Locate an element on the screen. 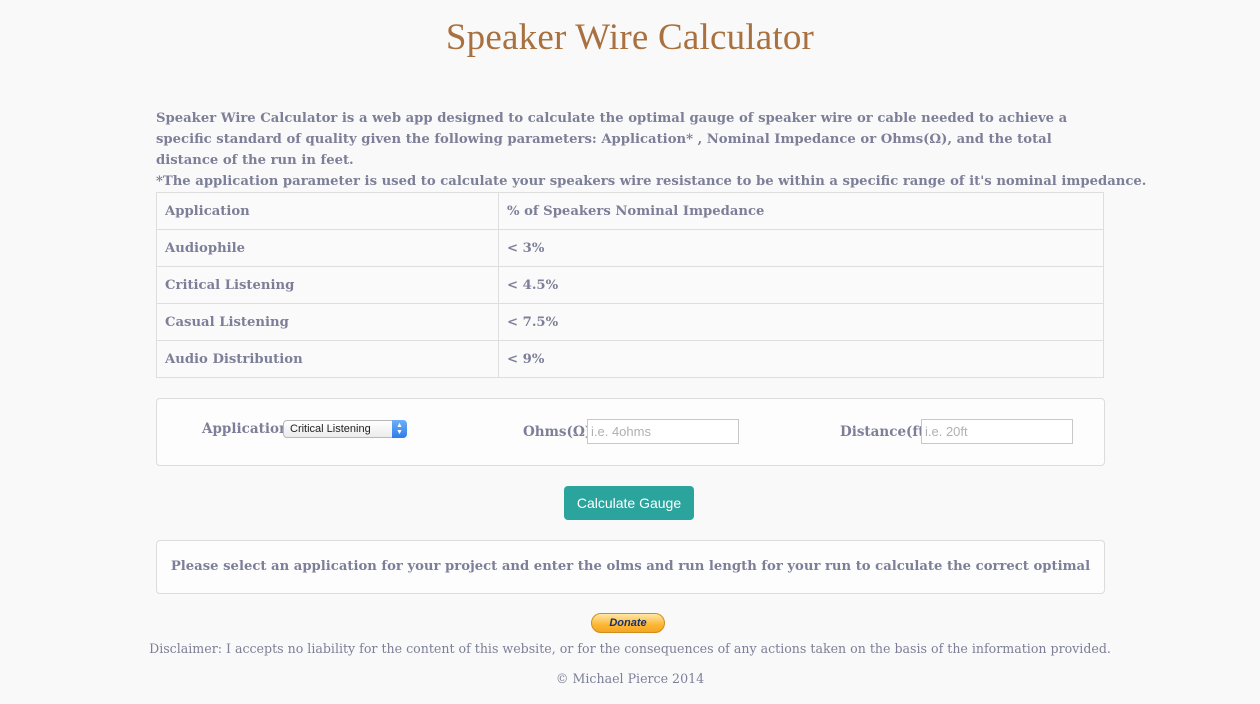 This screenshot has width=1260, height=704. ohms-input: i.e. 4ohms is located at coordinates (663, 431).